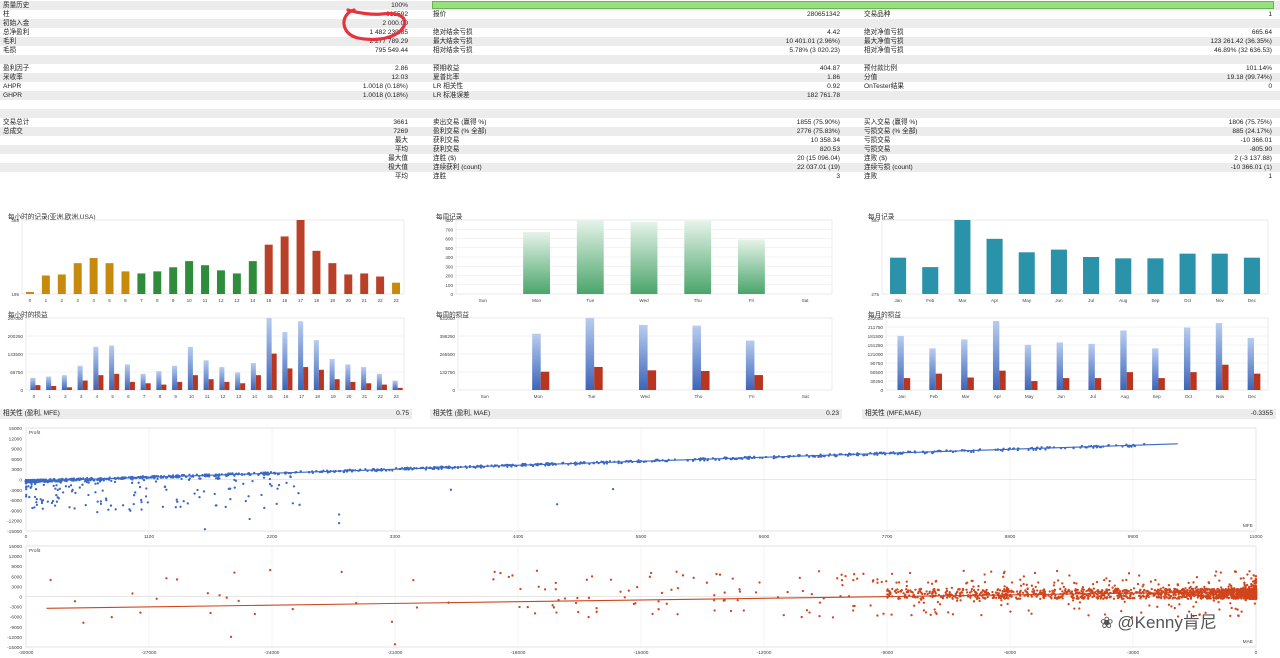 The height and width of the screenshot is (658, 1280). Describe the element at coordinates (891, 132) in the screenshot. I see `stat-label: 亏损交易 (% 全部)` at that location.